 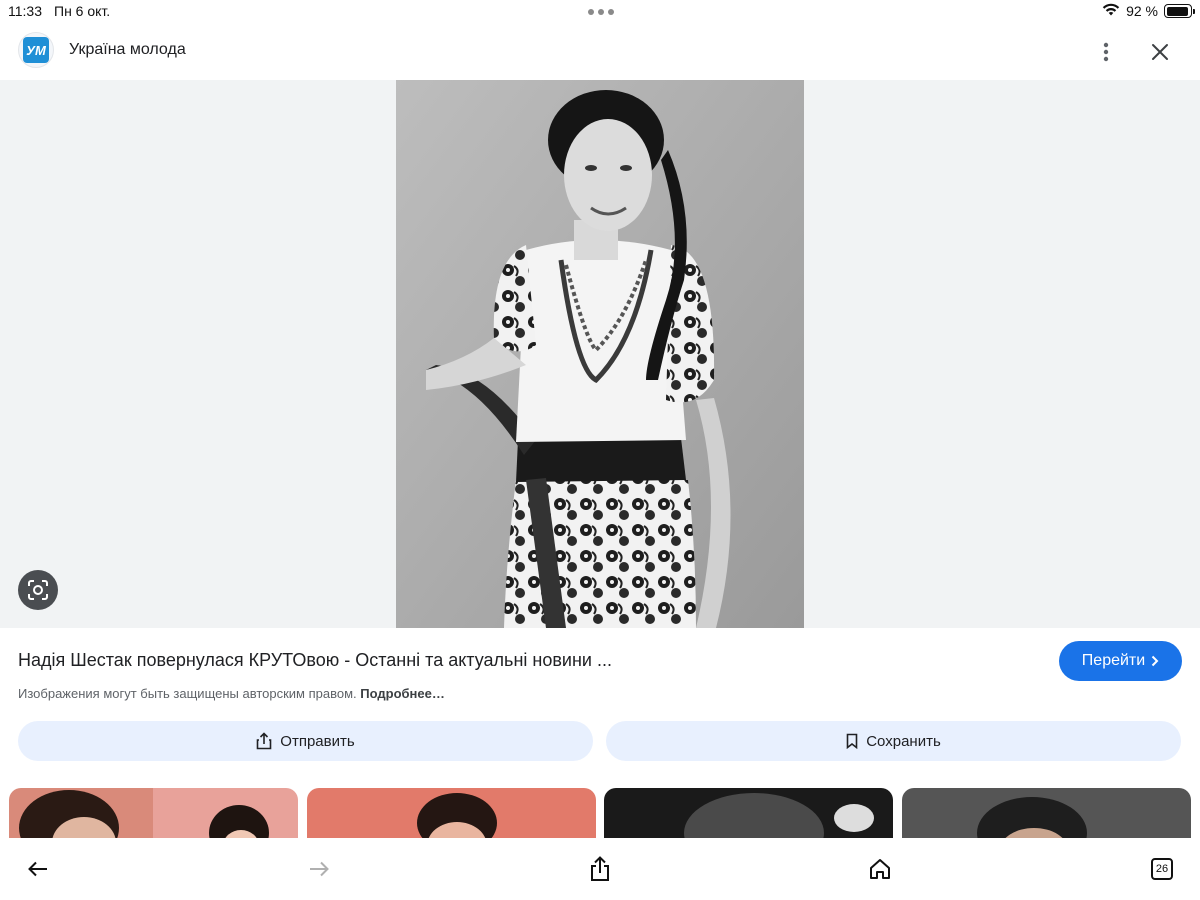 I want to click on lens-icon, so click(x=38, y=590).